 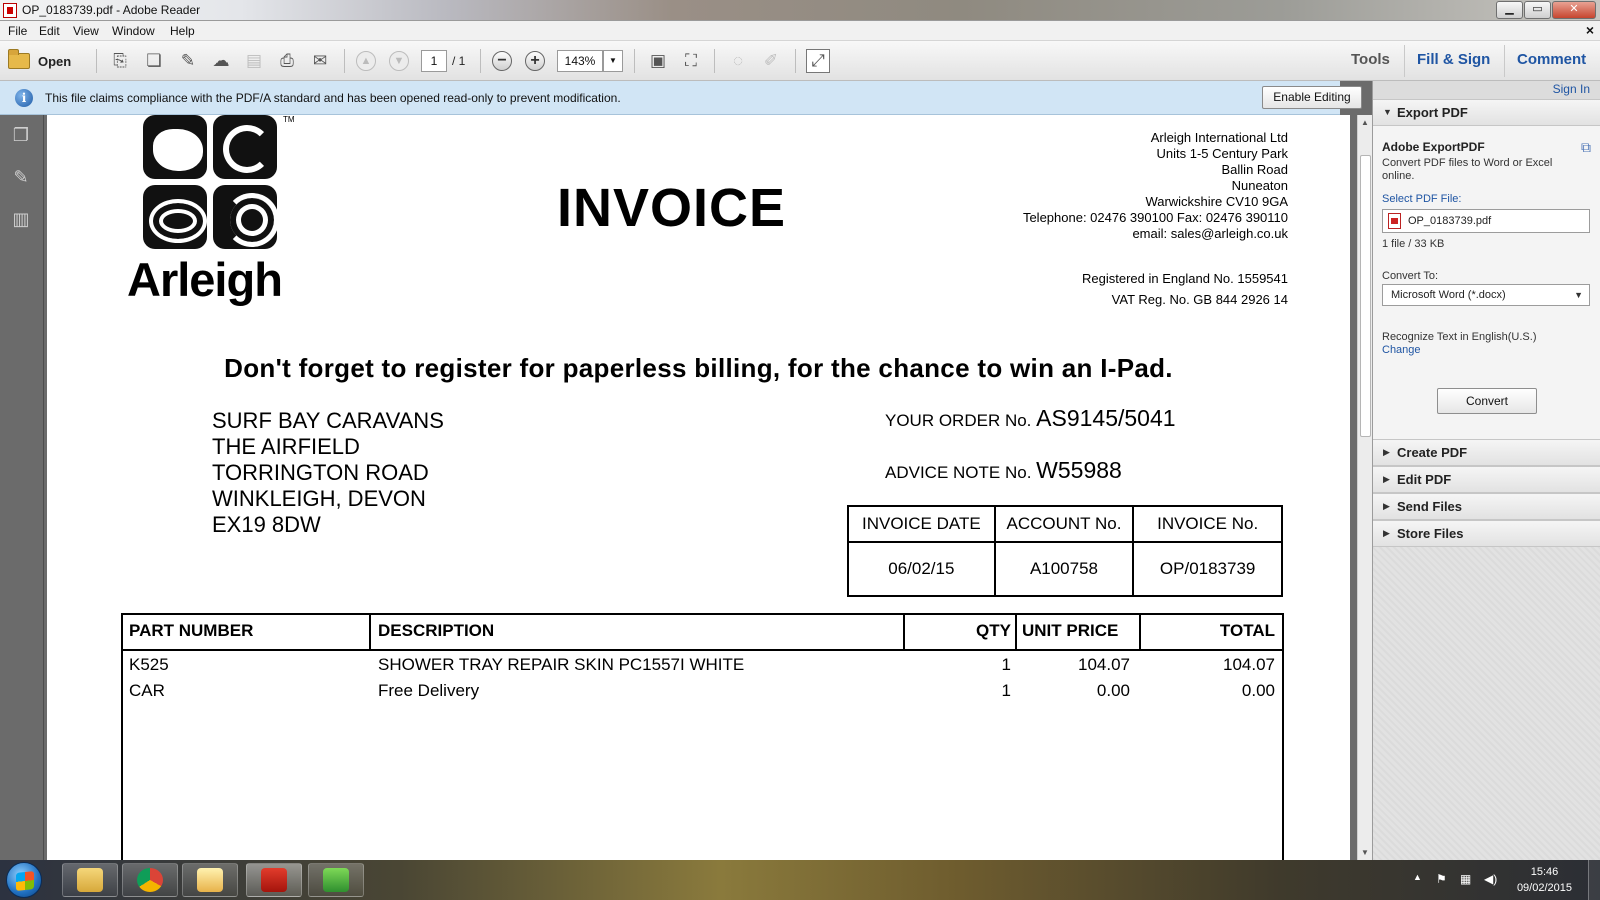 What do you see at coordinates (10, 10) in the screenshot?
I see `adobe-reader-app-icon` at bounding box center [10, 10].